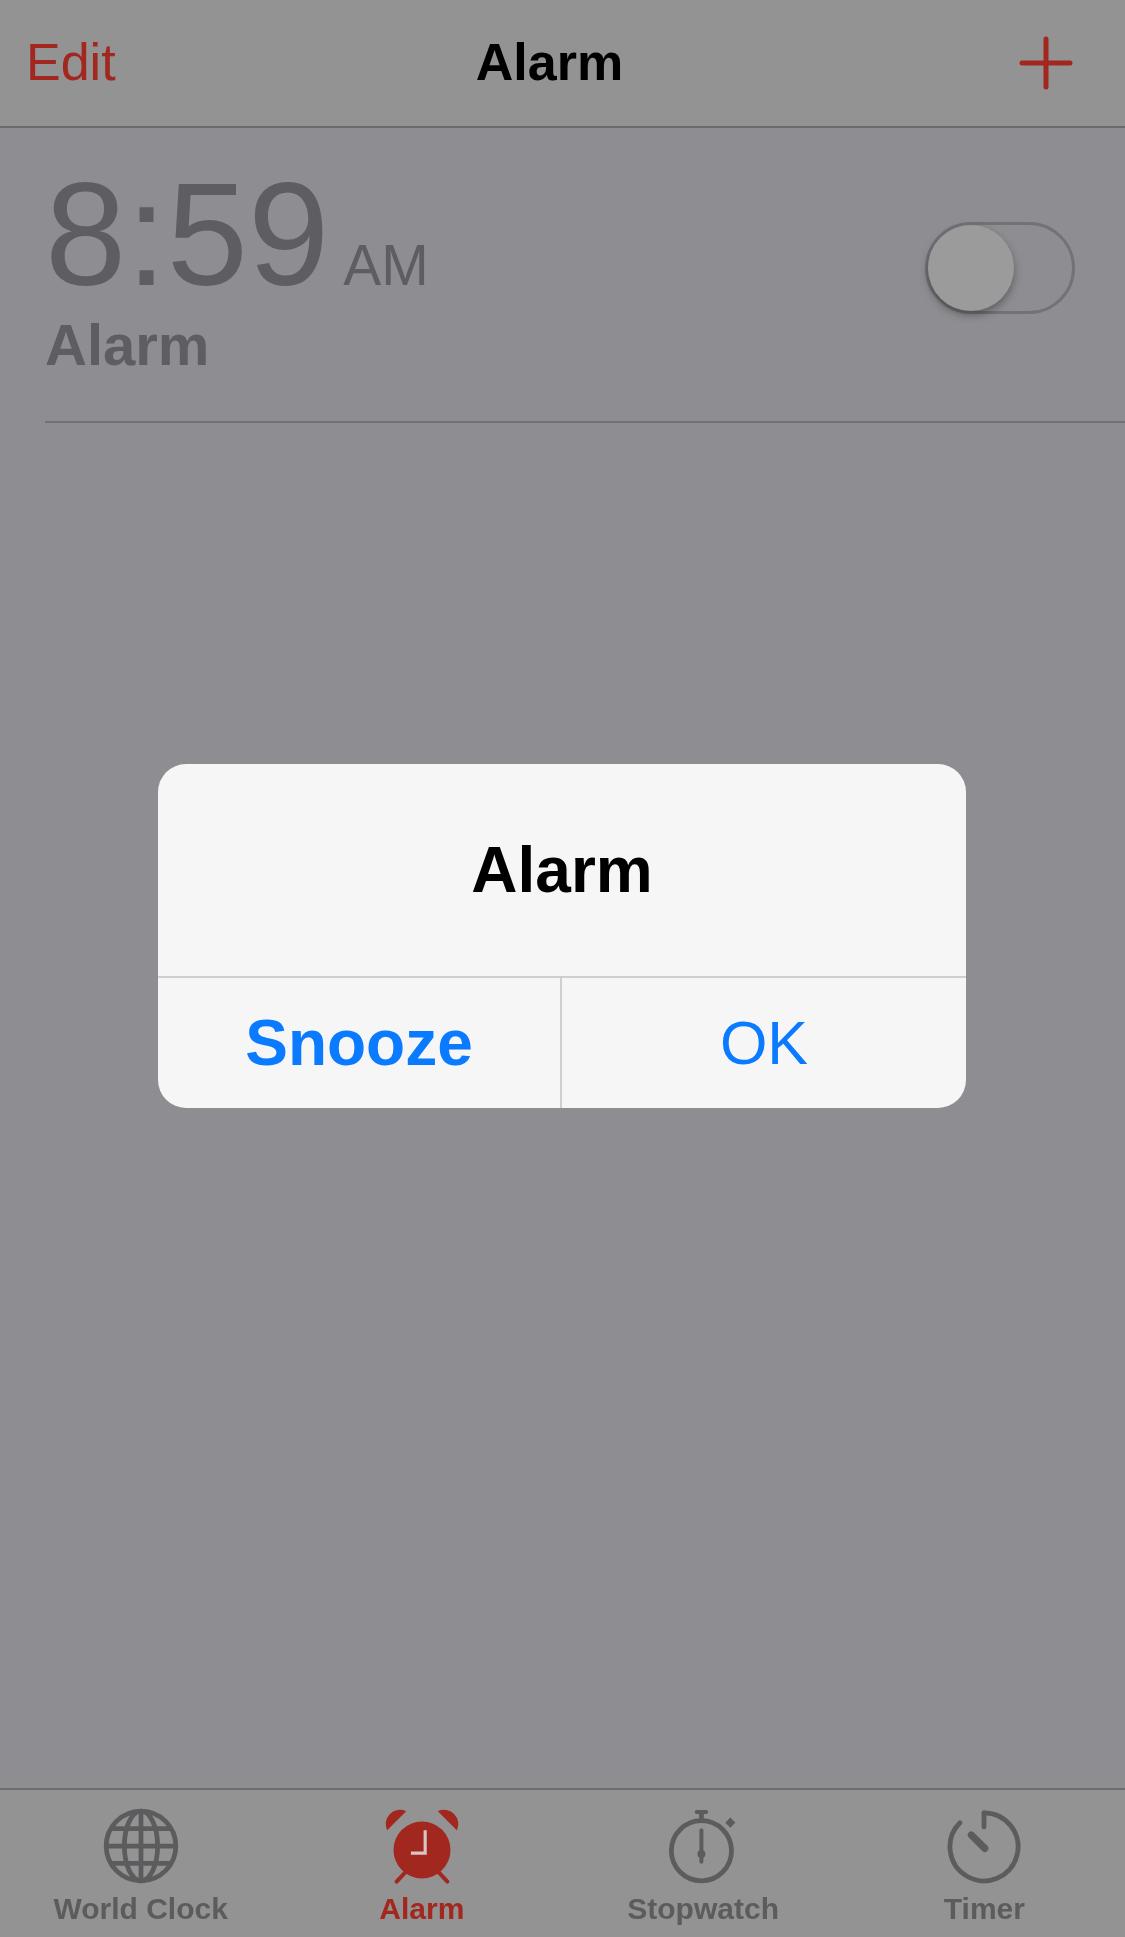 The image size is (1125, 1937). I want to click on alert-title: Alarm, so click(562, 871).